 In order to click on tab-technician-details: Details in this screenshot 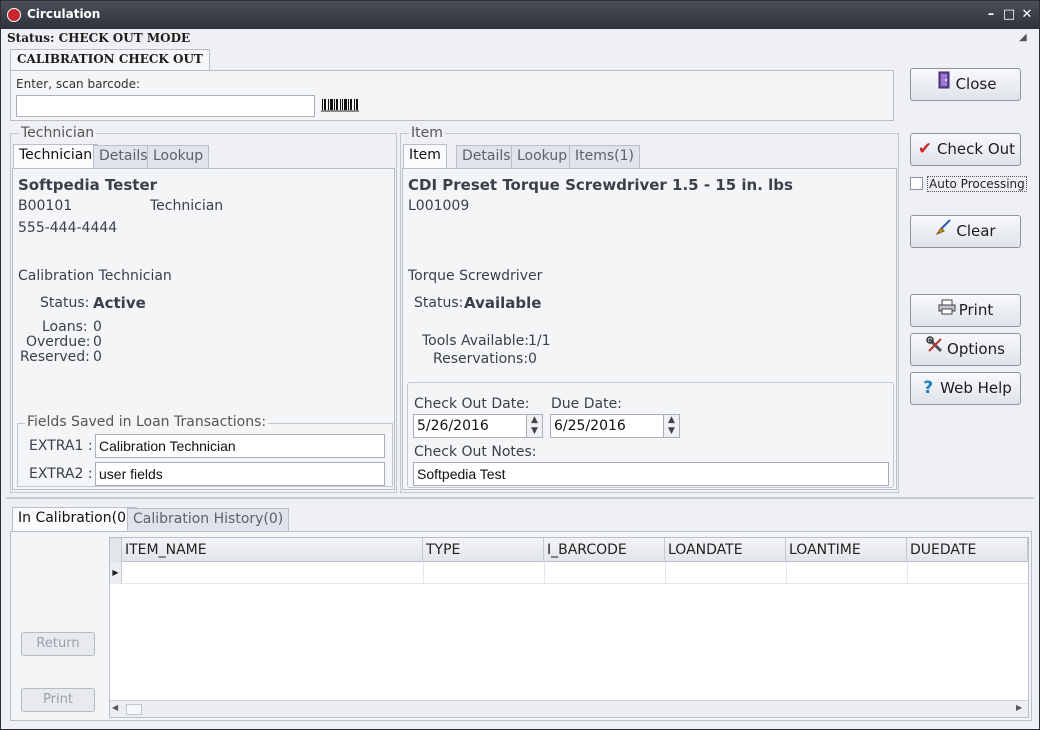, I will do `click(123, 157)`.